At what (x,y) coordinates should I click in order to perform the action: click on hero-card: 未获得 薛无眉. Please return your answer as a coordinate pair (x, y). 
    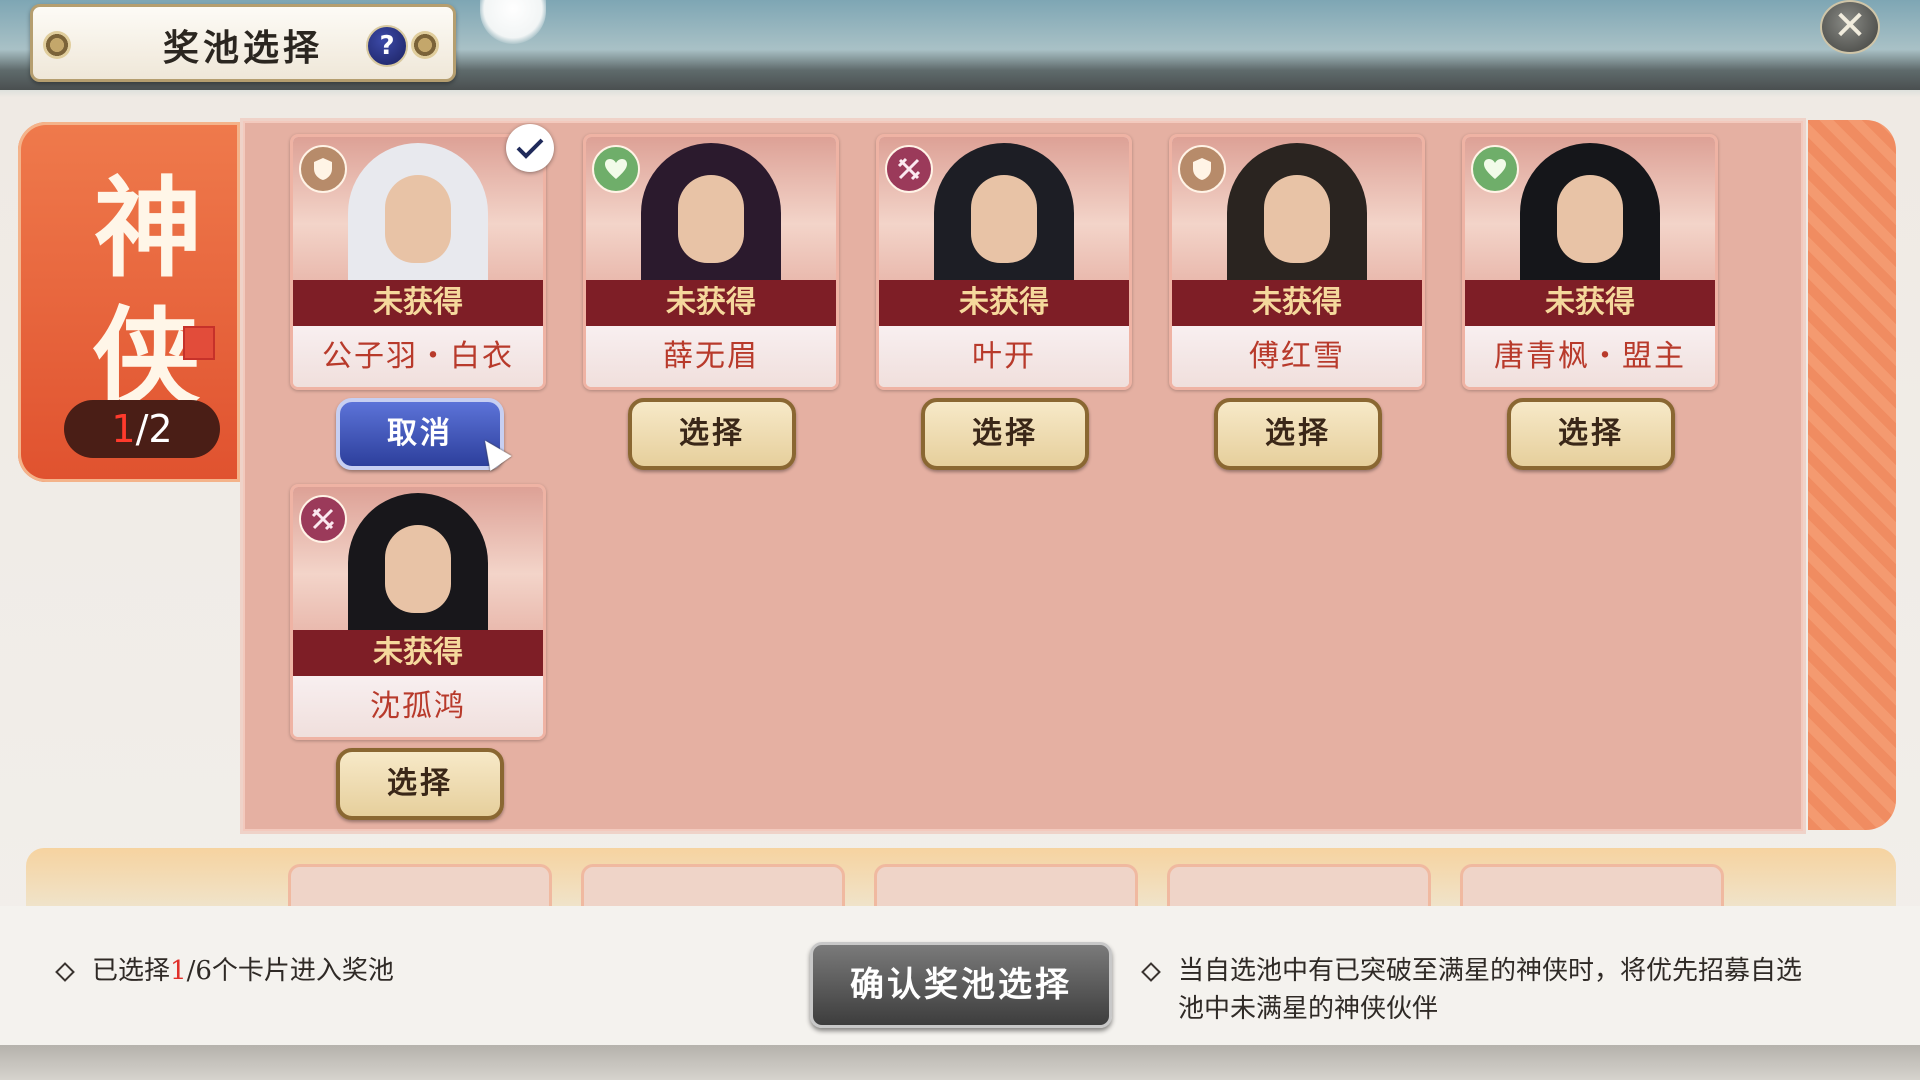
    Looking at the image, I should click on (711, 262).